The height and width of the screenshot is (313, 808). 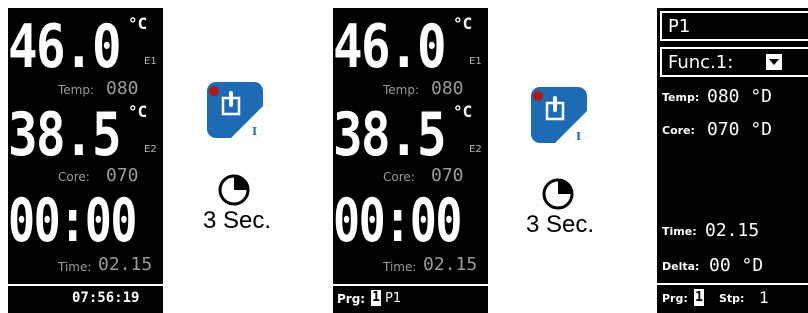 What do you see at coordinates (736, 265) in the screenshot?
I see `delta-value: 00 °D` at bounding box center [736, 265].